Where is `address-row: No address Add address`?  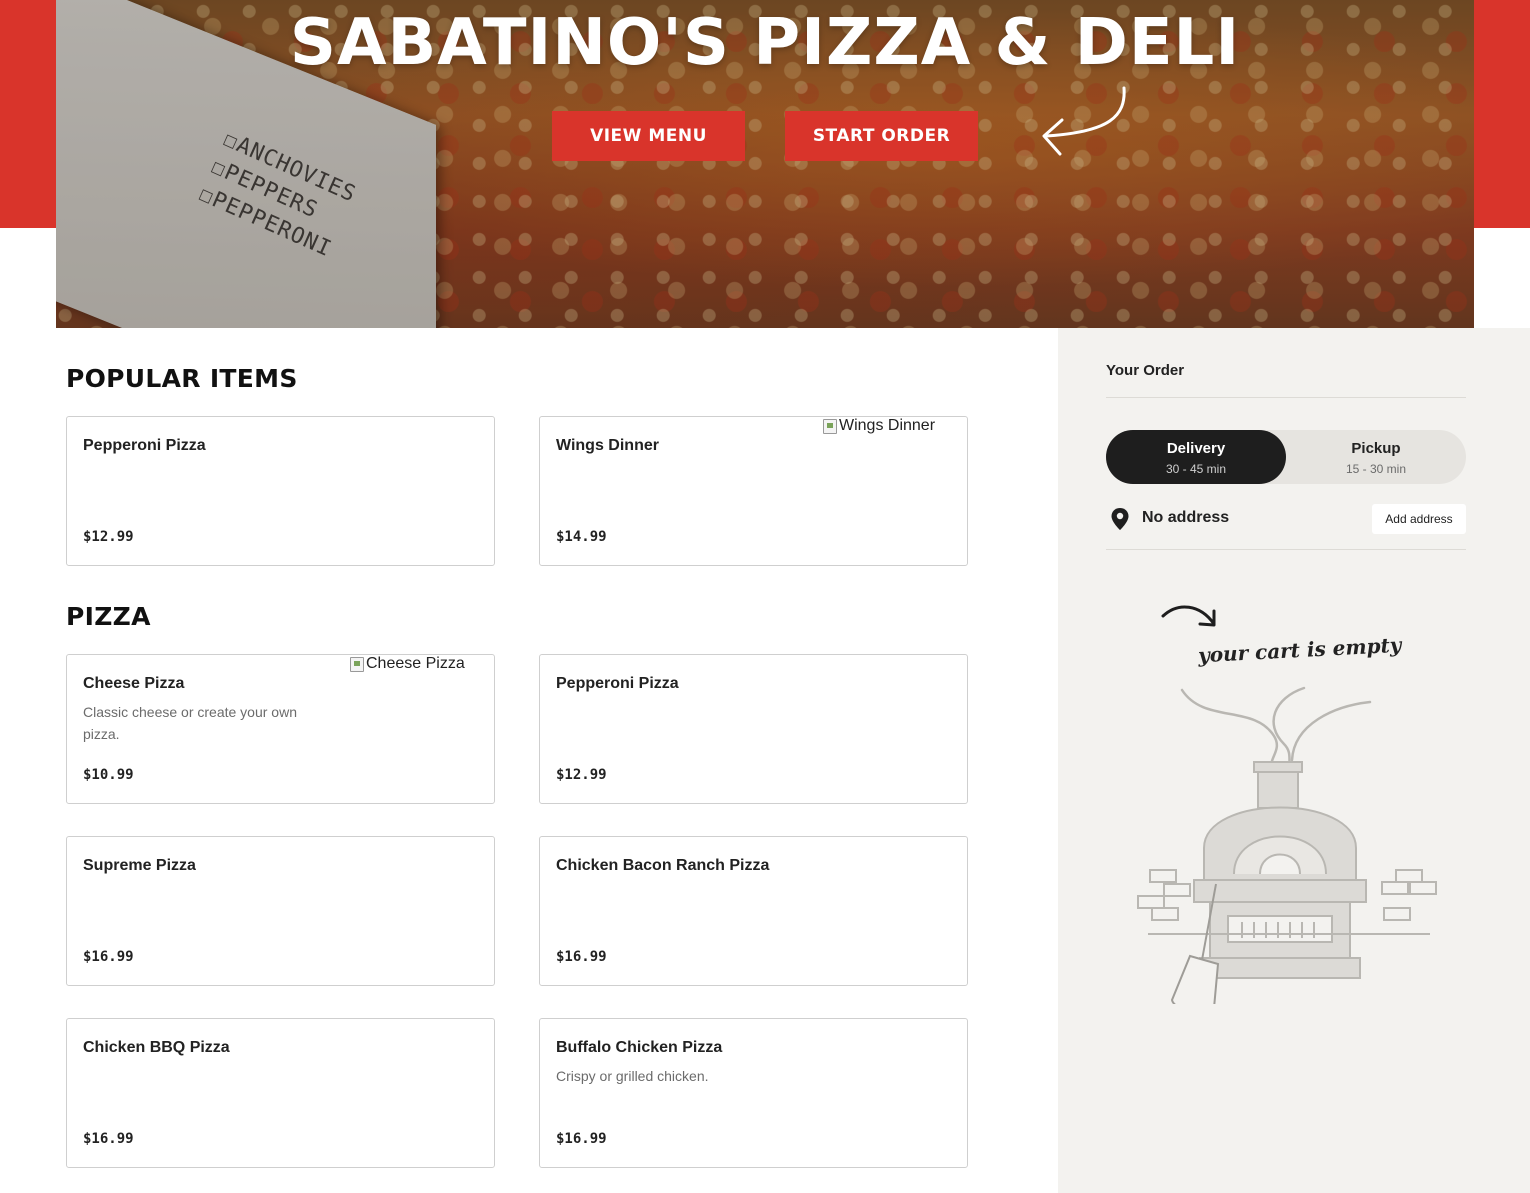
address-row: No address Add address is located at coordinates (1286, 519).